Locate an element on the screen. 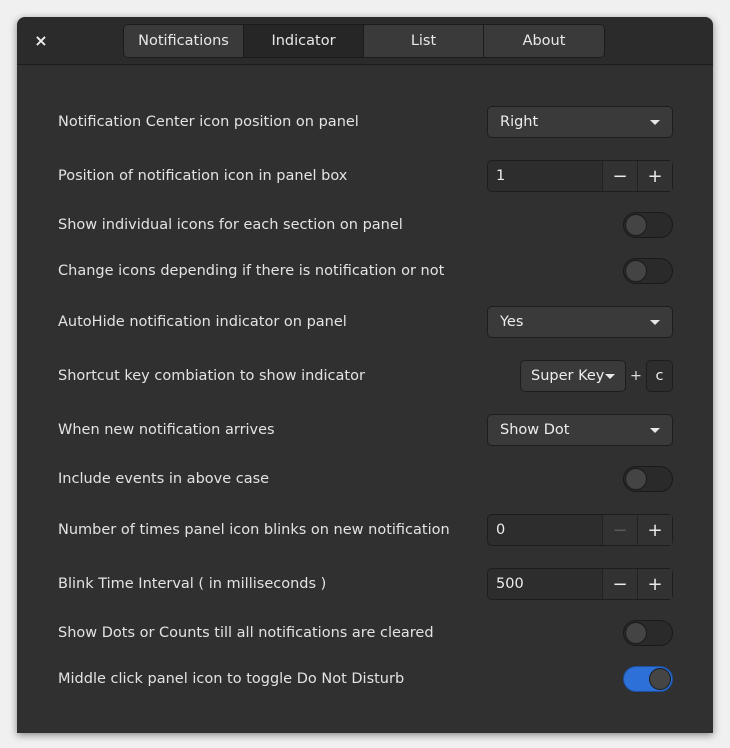 The width and height of the screenshot is (730, 748). icon-position-dropdown: Right is located at coordinates (580, 122).